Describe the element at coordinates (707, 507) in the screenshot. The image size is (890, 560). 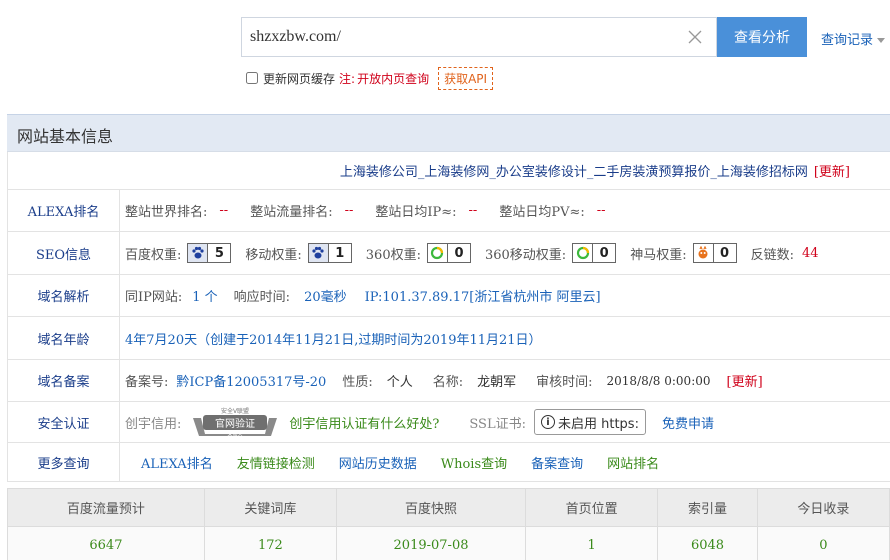
I see `stats-header: 索引量` at that location.